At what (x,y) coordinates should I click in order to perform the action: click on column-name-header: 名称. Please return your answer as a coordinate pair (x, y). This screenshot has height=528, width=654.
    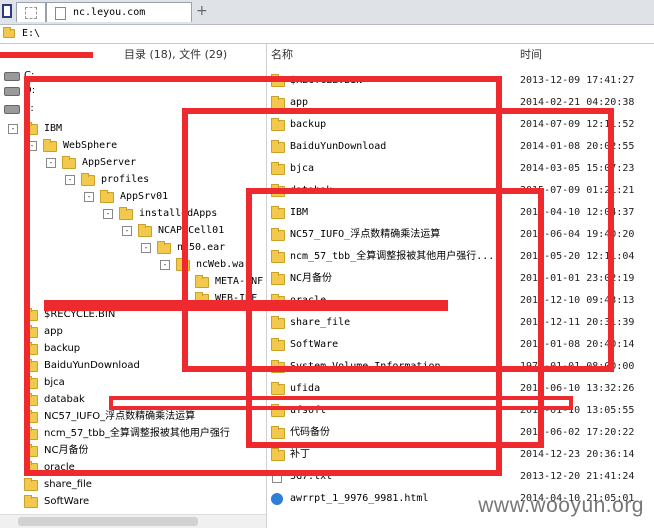
    Looking at the image, I should click on (282, 55).